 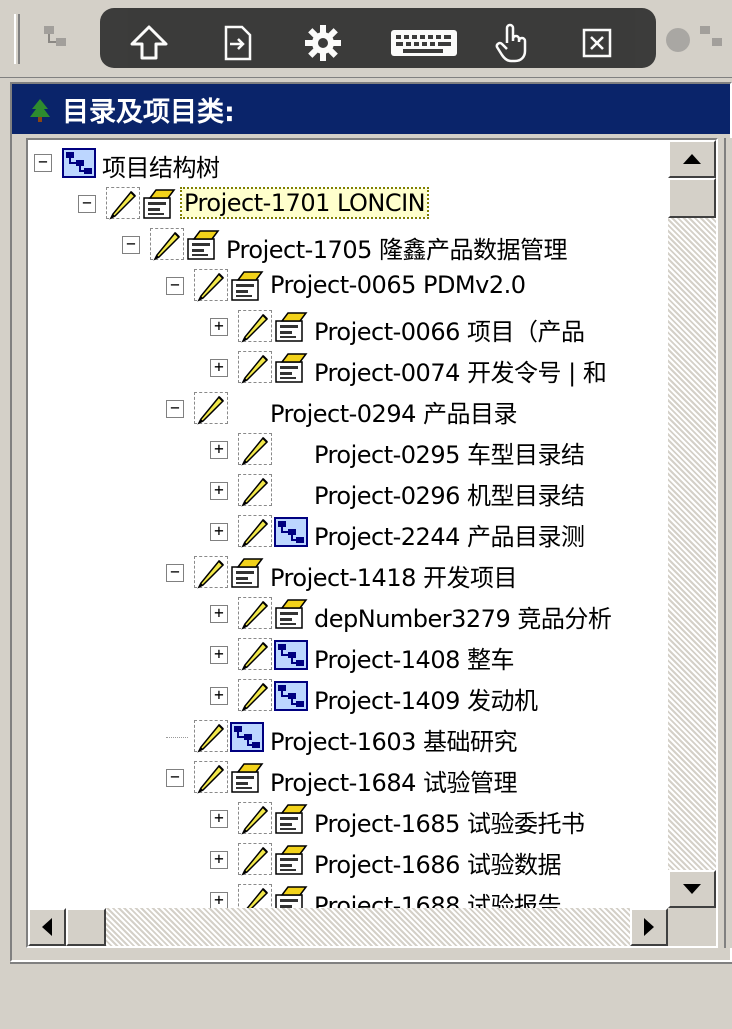 What do you see at coordinates (348, 163) in the screenshot?
I see `tree-root-node: − 项目结构树` at bounding box center [348, 163].